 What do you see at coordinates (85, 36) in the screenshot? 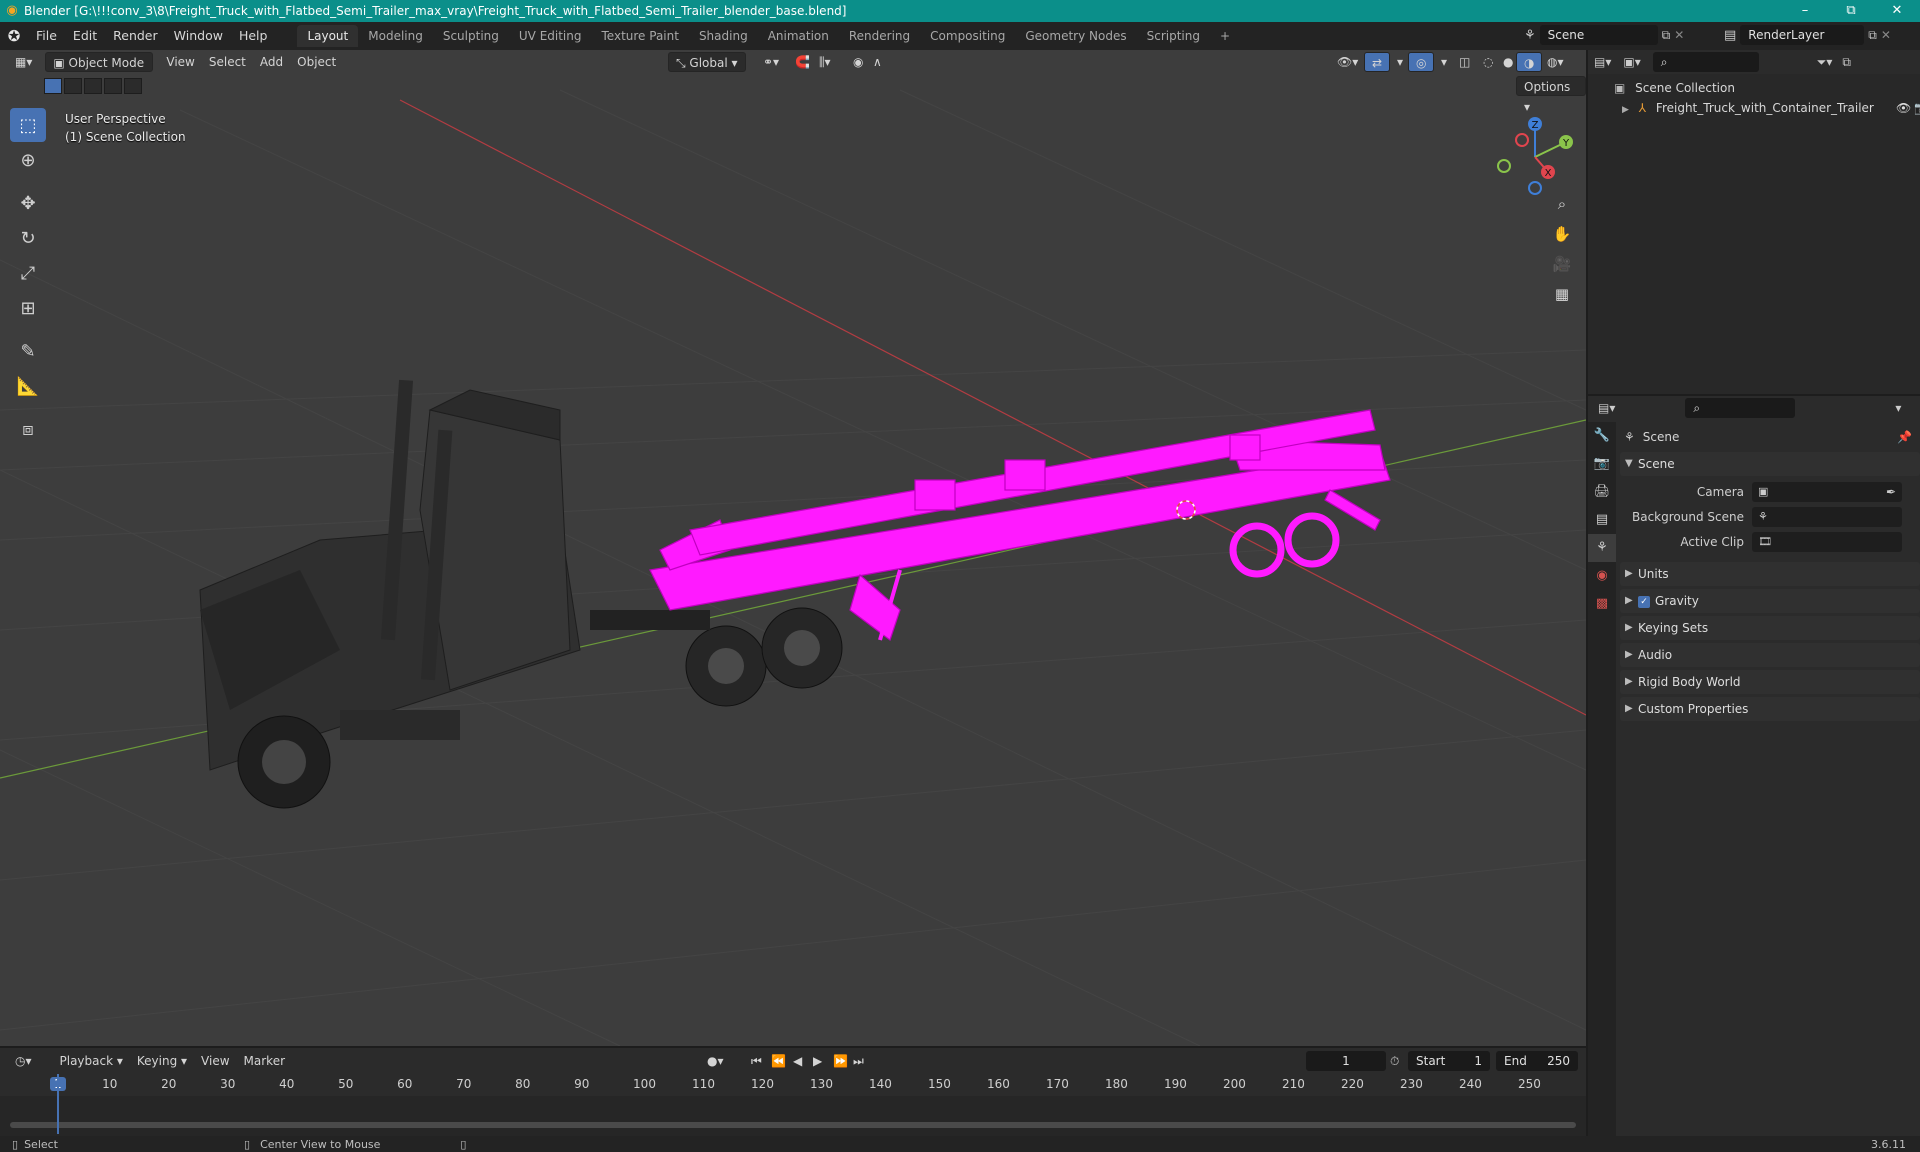
I see `menu-edit: Edit` at bounding box center [85, 36].